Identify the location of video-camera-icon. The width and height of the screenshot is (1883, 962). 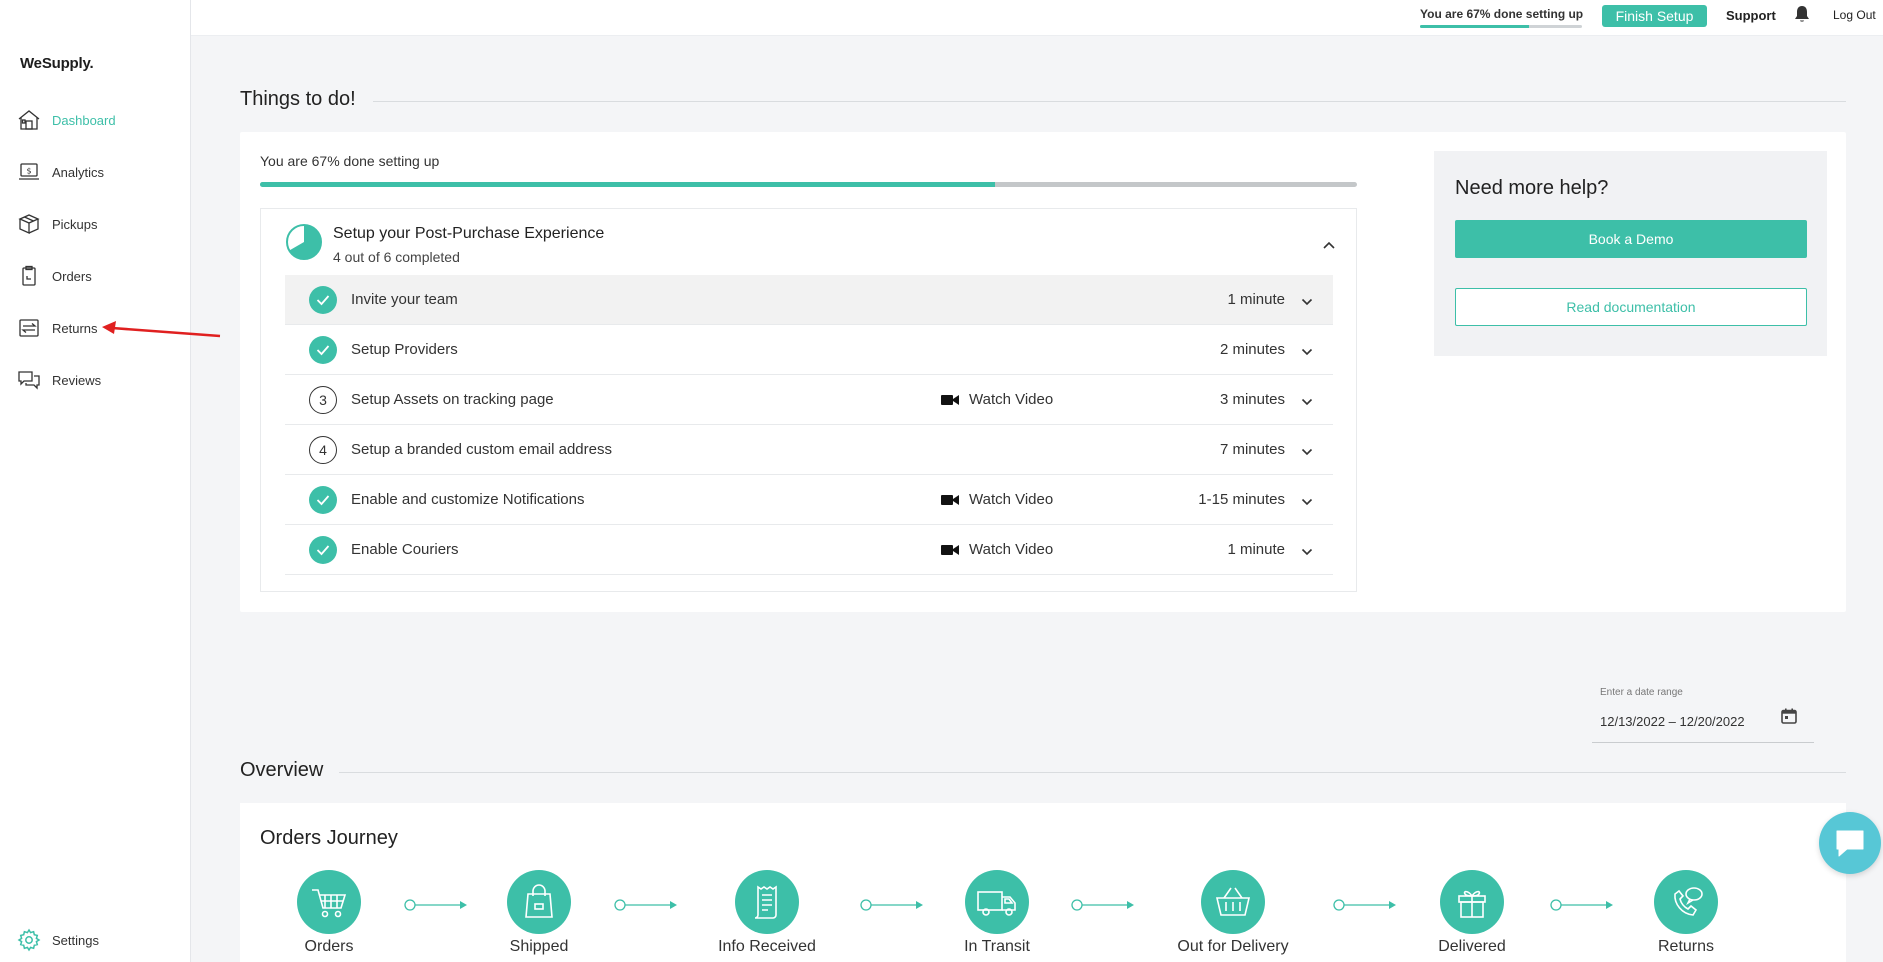
(950, 399).